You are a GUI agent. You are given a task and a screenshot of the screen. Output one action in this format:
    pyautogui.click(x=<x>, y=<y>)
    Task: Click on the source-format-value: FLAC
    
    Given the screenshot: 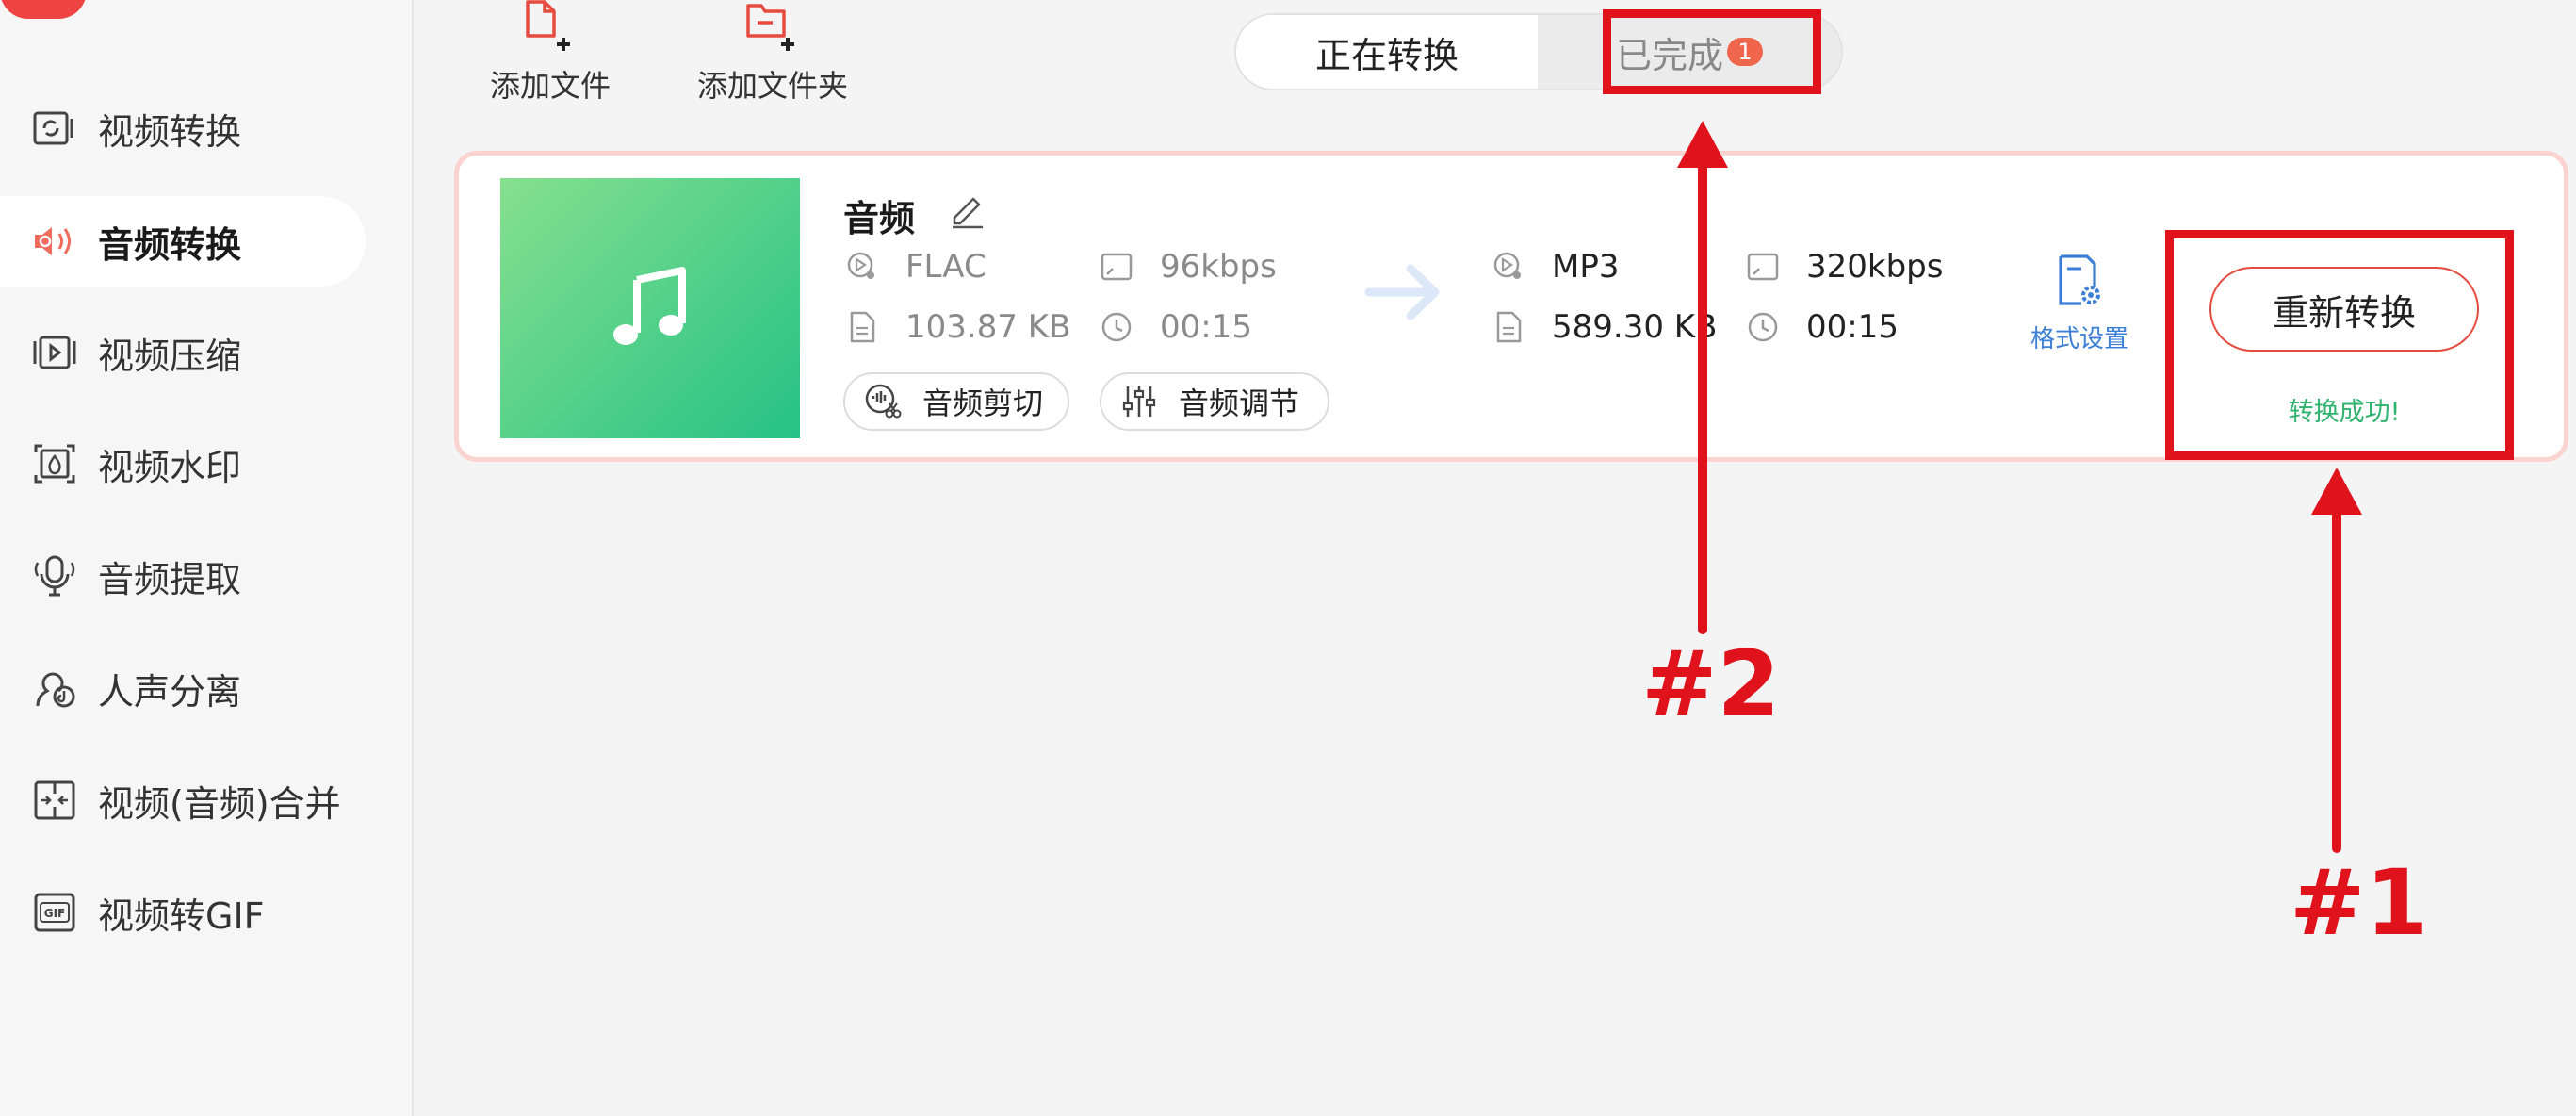 What is the action you would take?
    pyautogui.click(x=945, y=267)
    